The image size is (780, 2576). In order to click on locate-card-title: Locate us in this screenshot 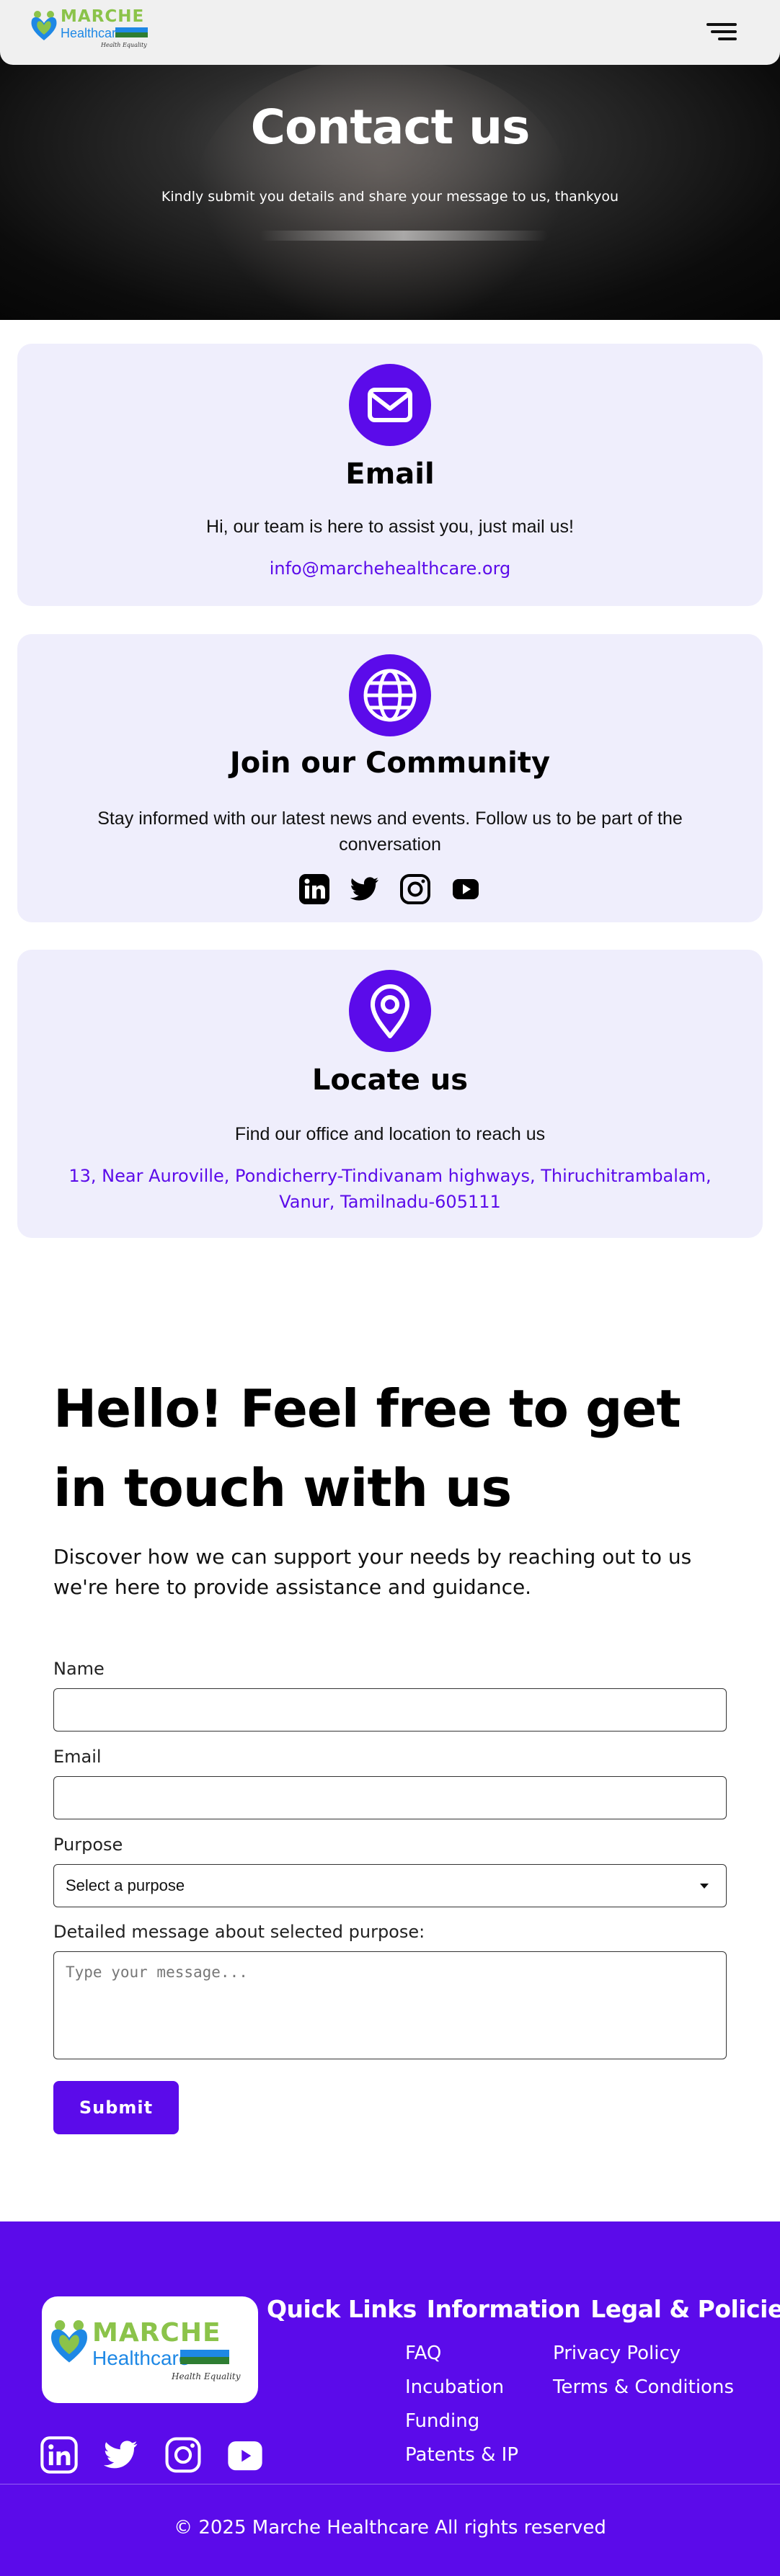, I will do `click(390, 1080)`.